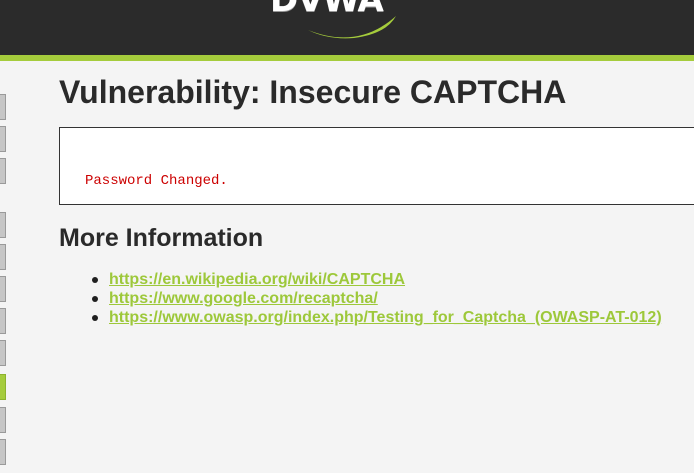  What do you see at coordinates (161, 238) in the screenshot?
I see `more-information-heading: More Information` at bounding box center [161, 238].